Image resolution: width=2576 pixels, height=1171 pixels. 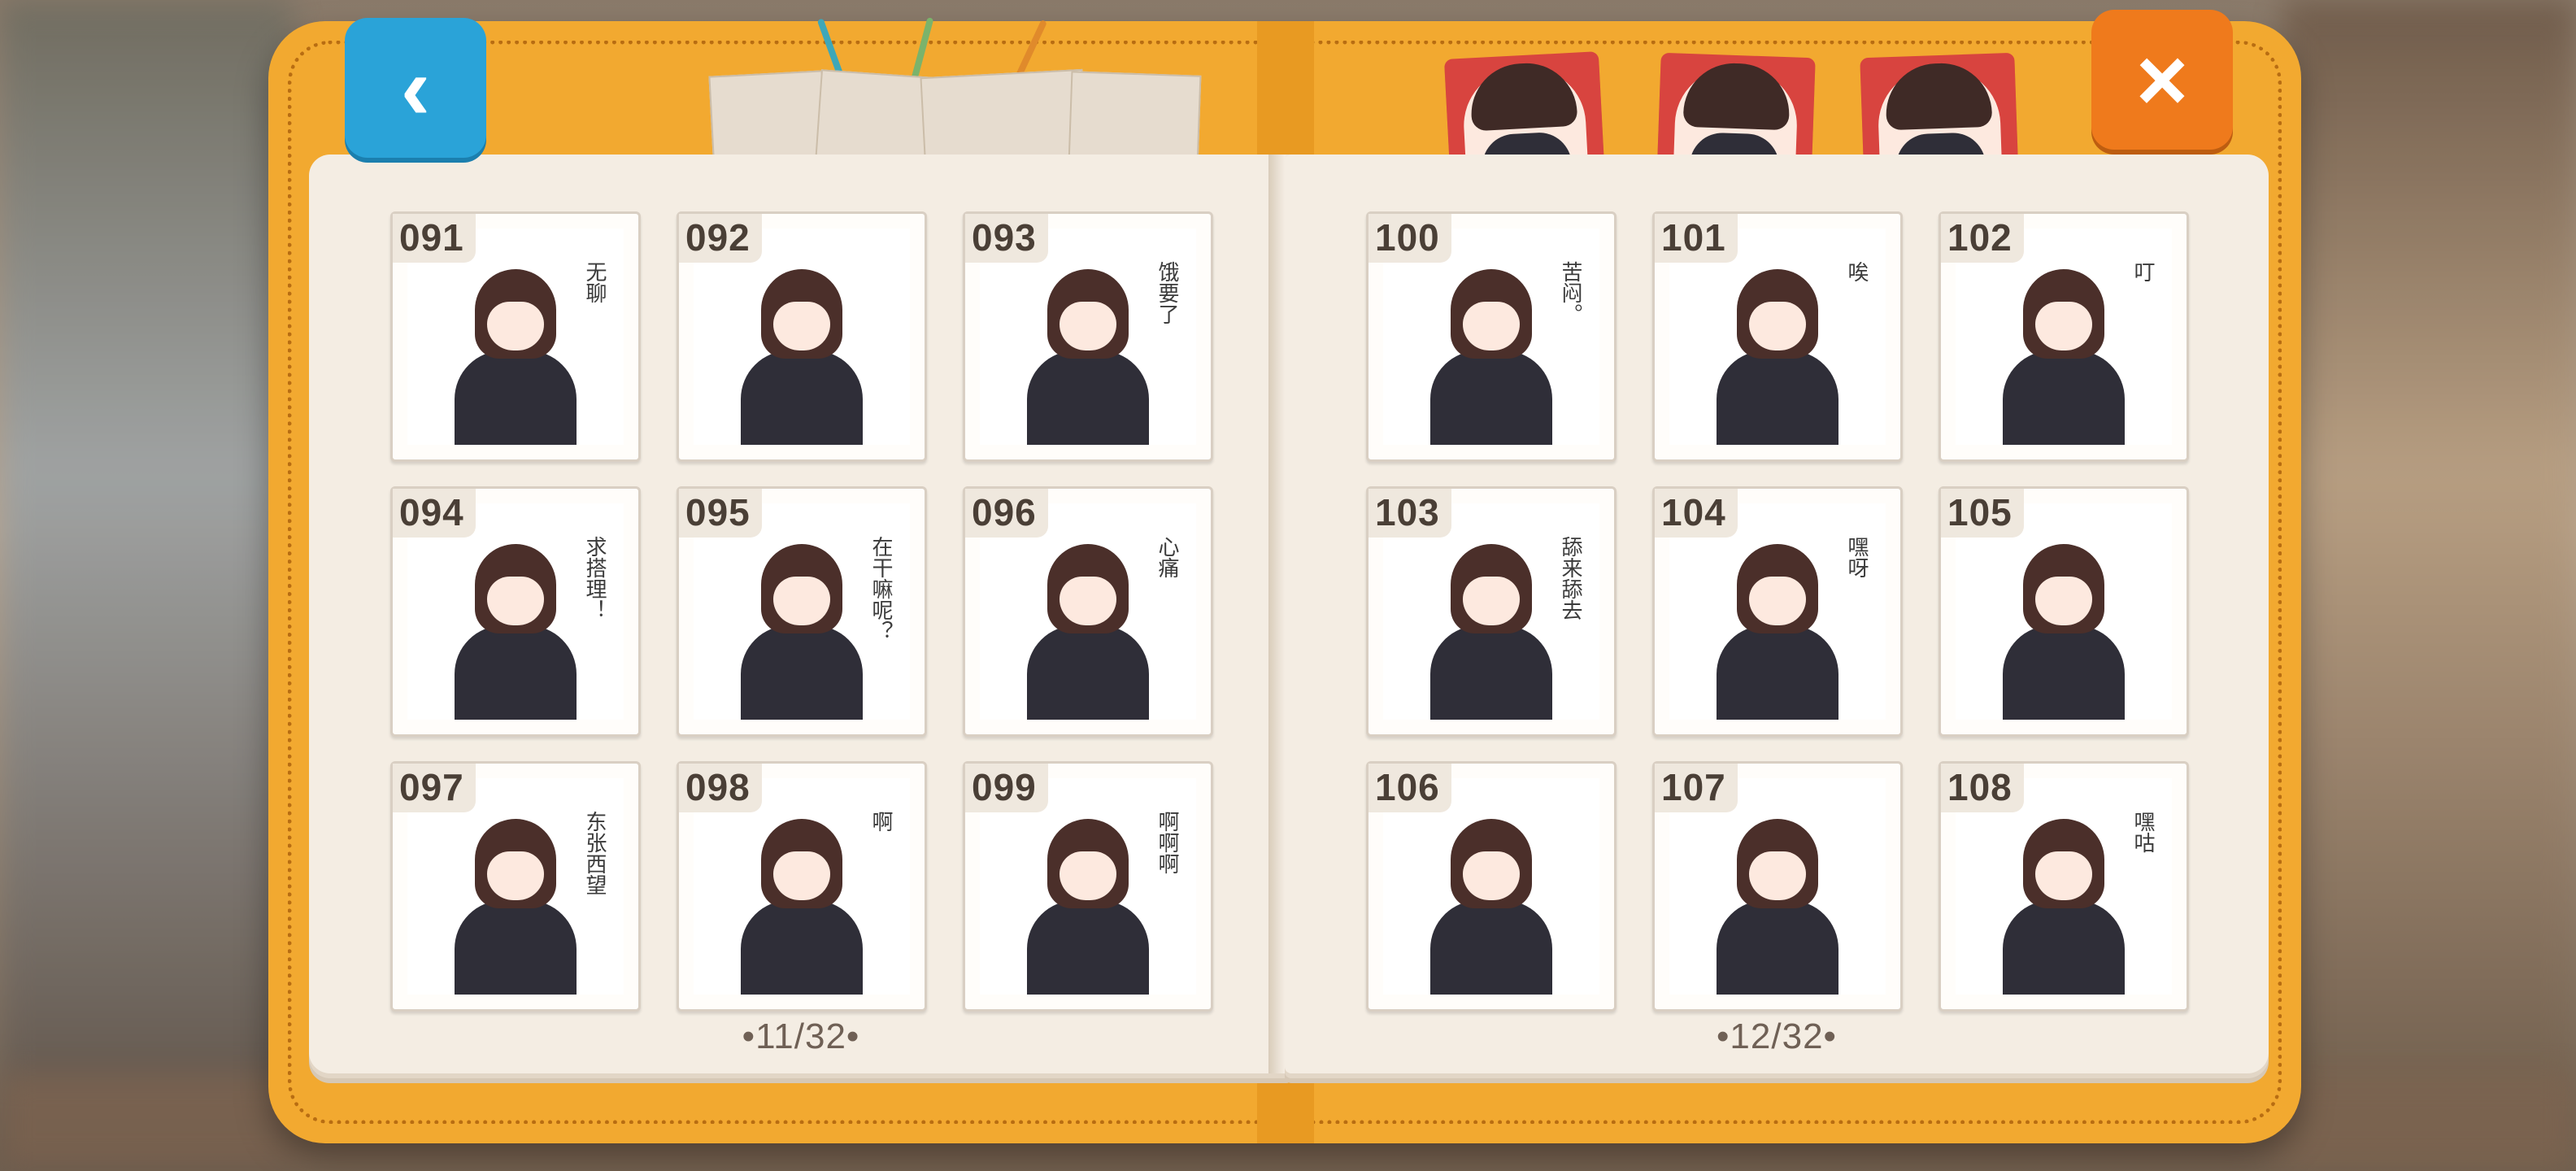 What do you see at coordinates (1571, 292) in the screenshot?
I see `sticker-caption: 苦闷。` at bounding box center [1571, 292].